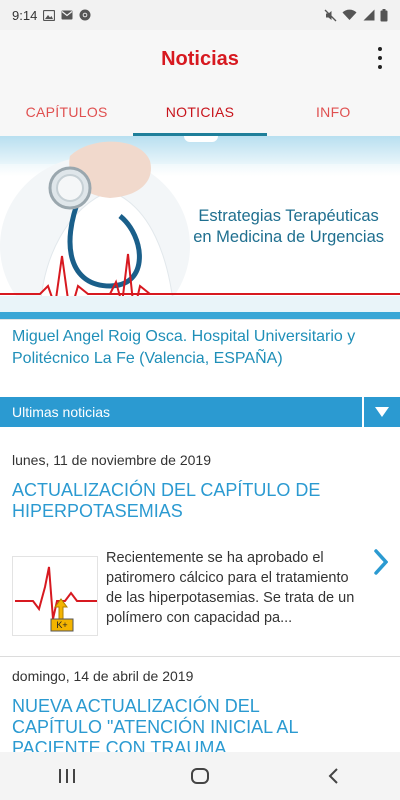 The image size is (400, 800). I want to click on tab-capitulos: CAPÍTULOS, so click(66, 112).